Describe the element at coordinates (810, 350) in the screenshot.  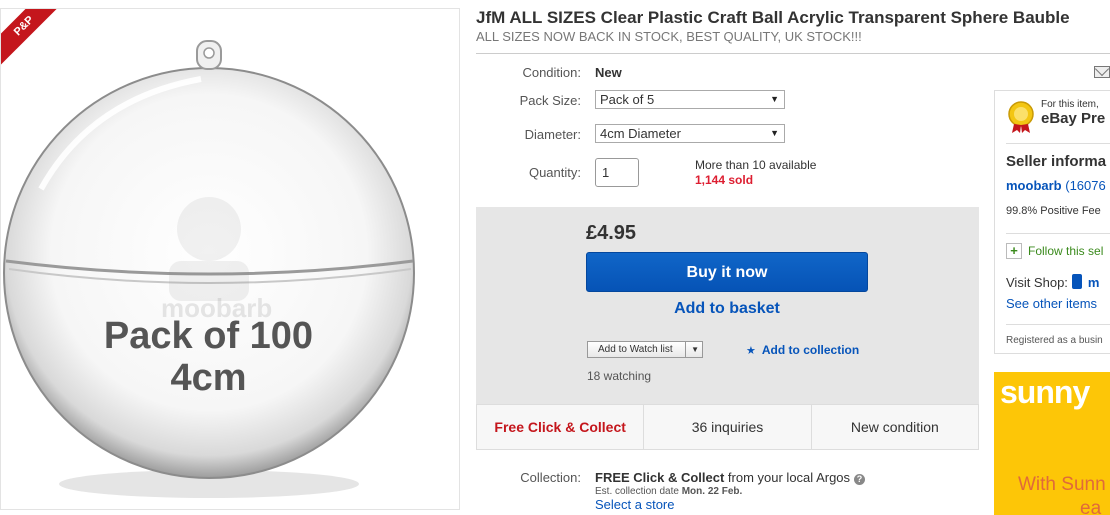
I see `add-to-collection-label: Add to collection` at that location.